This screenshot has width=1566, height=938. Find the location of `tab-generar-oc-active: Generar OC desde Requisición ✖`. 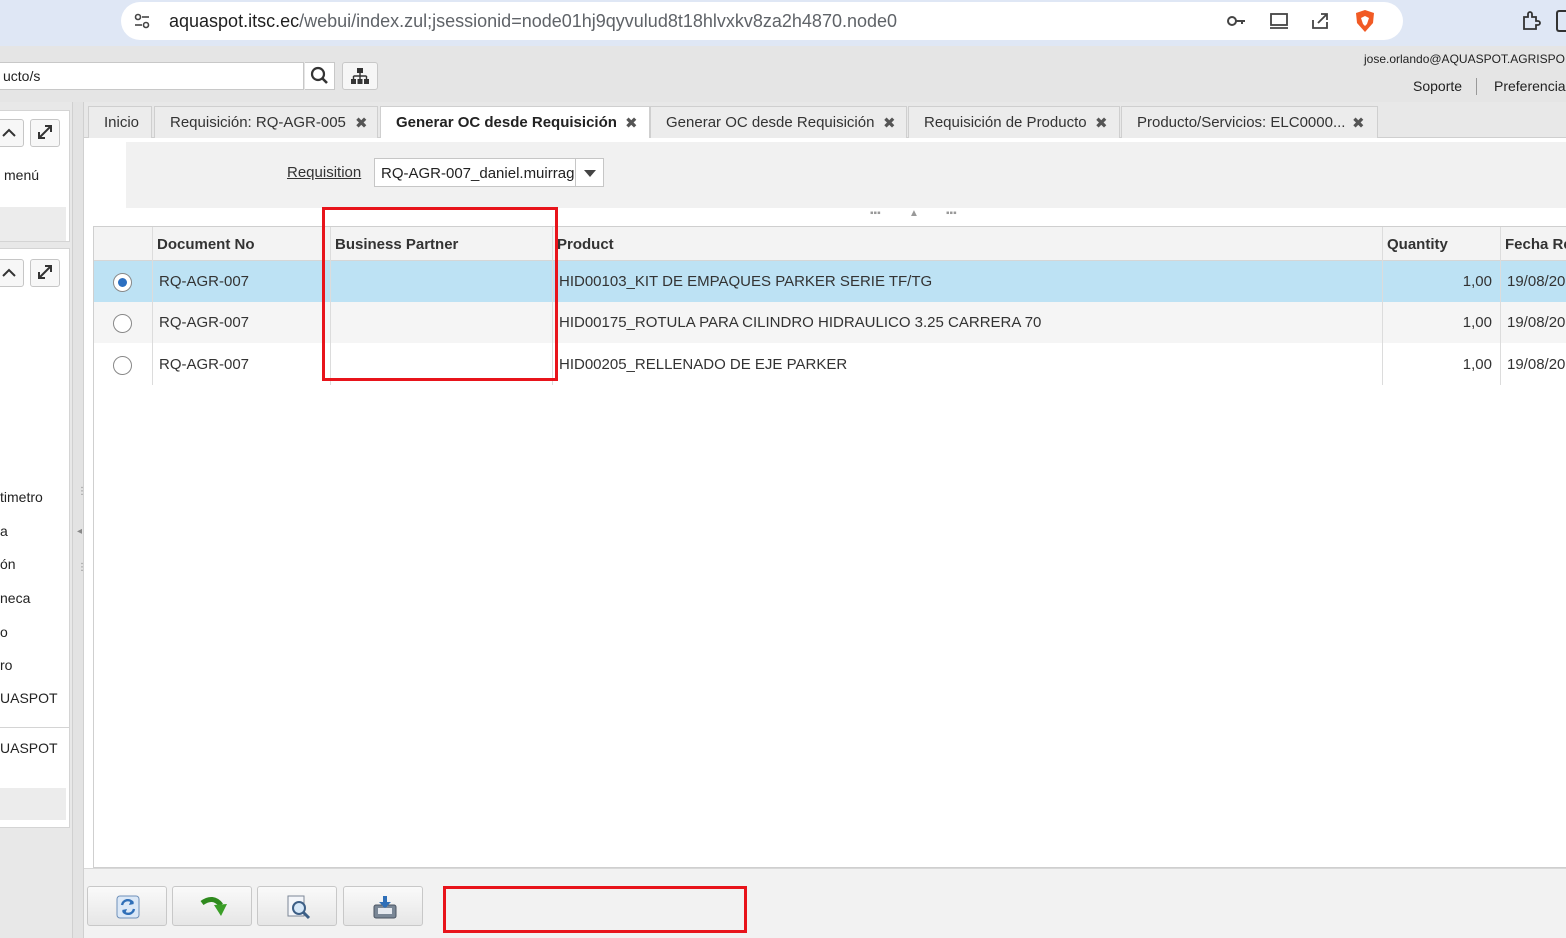

tab-generar-oc-active: Generar OC desde Requisición ✖ is located at coordinates (515, 122).